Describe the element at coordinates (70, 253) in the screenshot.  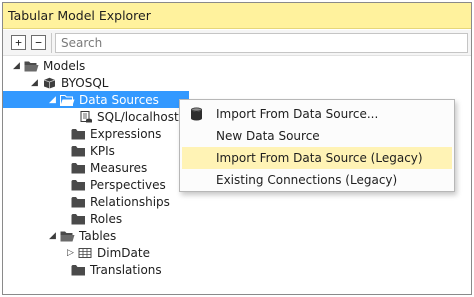
I see `collapsed-arrow-icon: ▷` at that location.